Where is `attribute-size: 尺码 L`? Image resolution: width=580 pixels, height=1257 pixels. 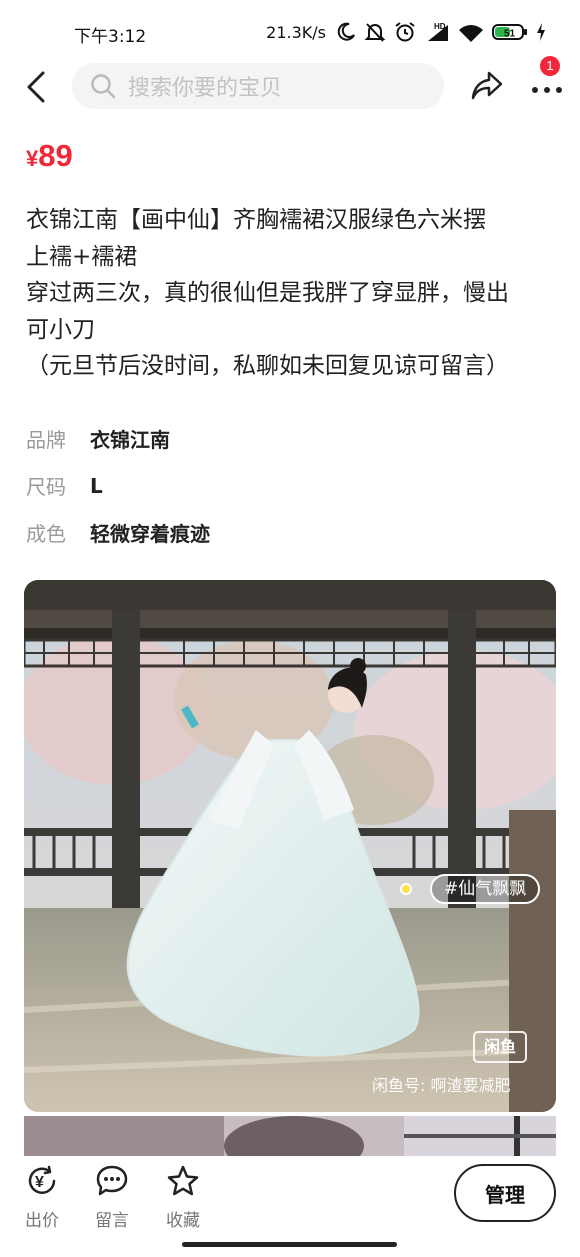
attribute-size: 尺码 L is located at coordinates (64, 485).